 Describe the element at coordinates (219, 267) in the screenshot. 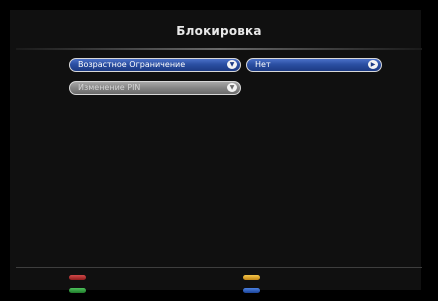

I see `footer-divider` at that location.